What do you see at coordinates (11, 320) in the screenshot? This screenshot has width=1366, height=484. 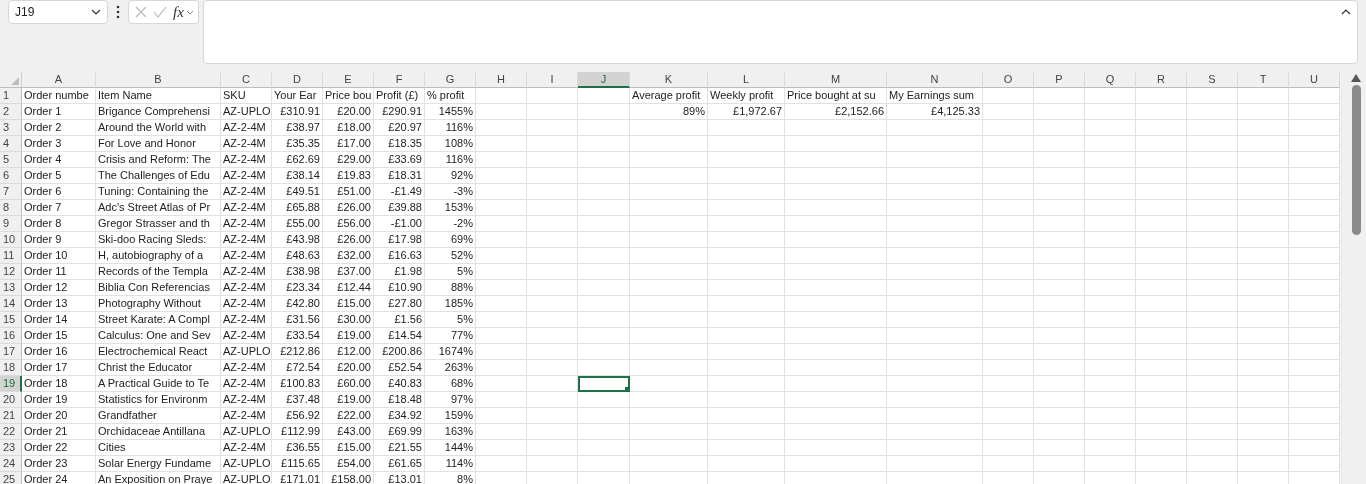 I see `row-header: 15` at bounding box center [11, 320].